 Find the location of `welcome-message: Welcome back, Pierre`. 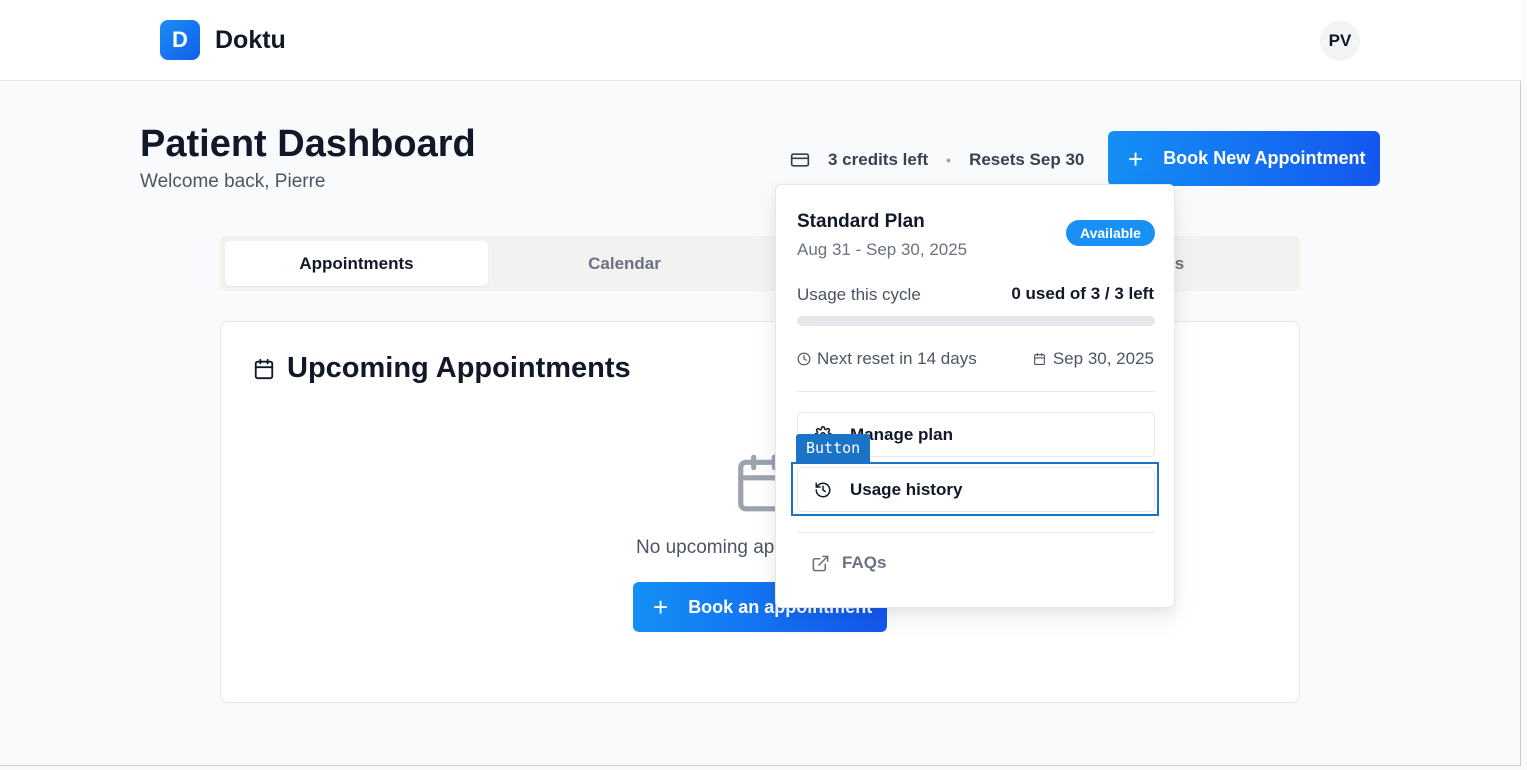

welcome-message: Welcome back, Pierre is located at coordinates (233, 181).